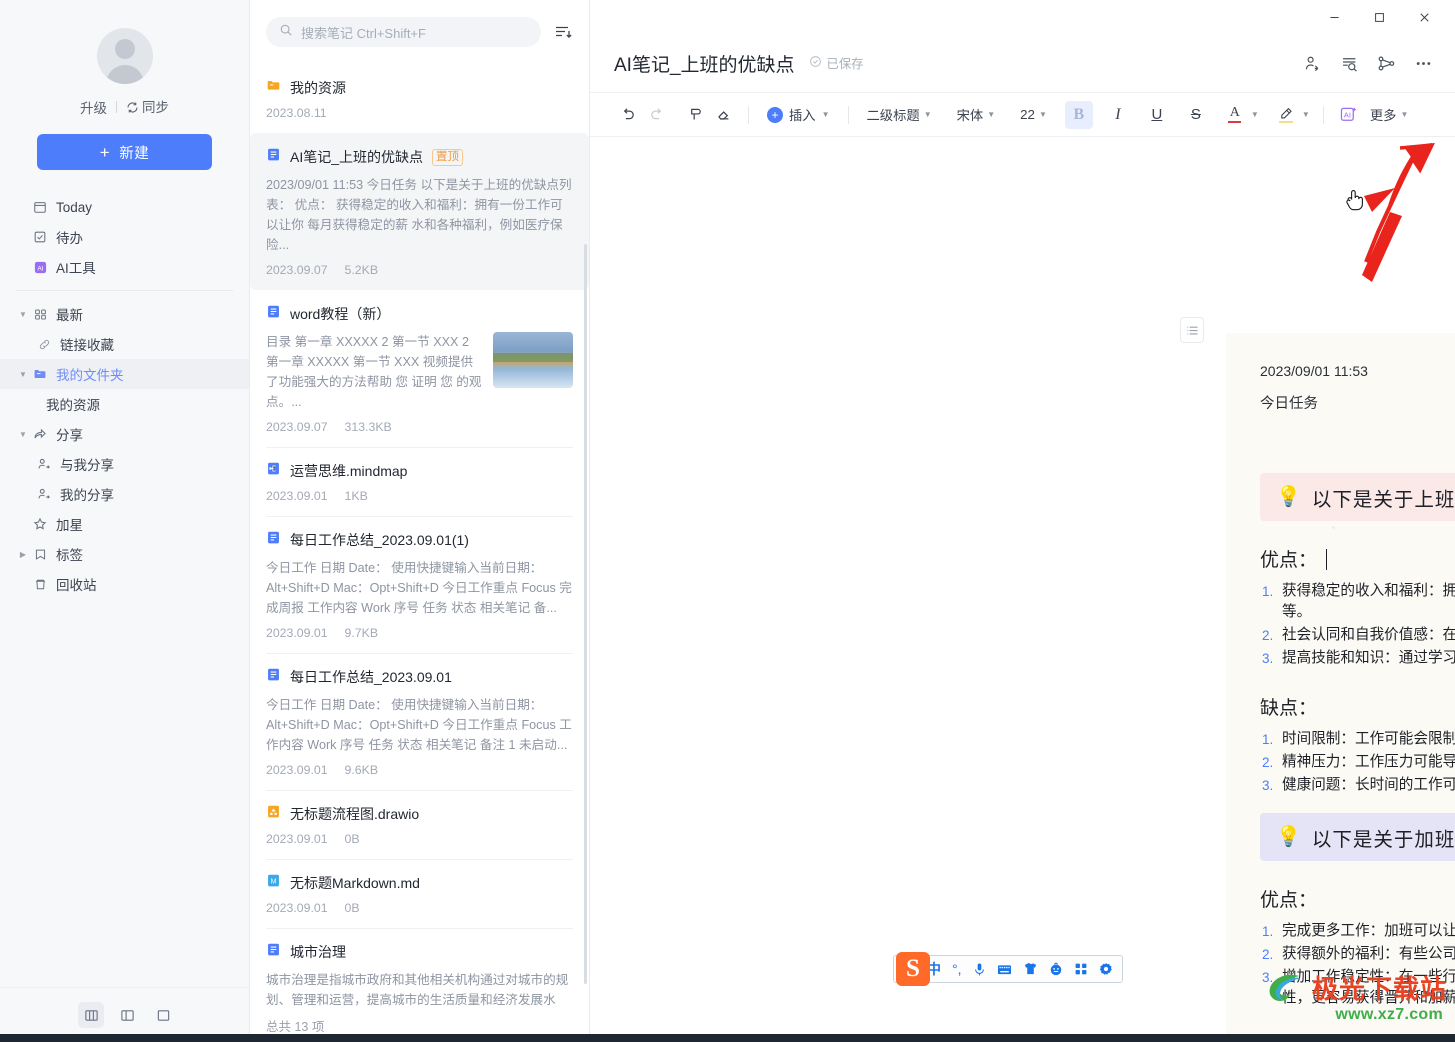  Describe the element at coordinates (419, 540) in the screenshot. I see `note-head: 每日工作总结_2023.09.01(1)` at that location.